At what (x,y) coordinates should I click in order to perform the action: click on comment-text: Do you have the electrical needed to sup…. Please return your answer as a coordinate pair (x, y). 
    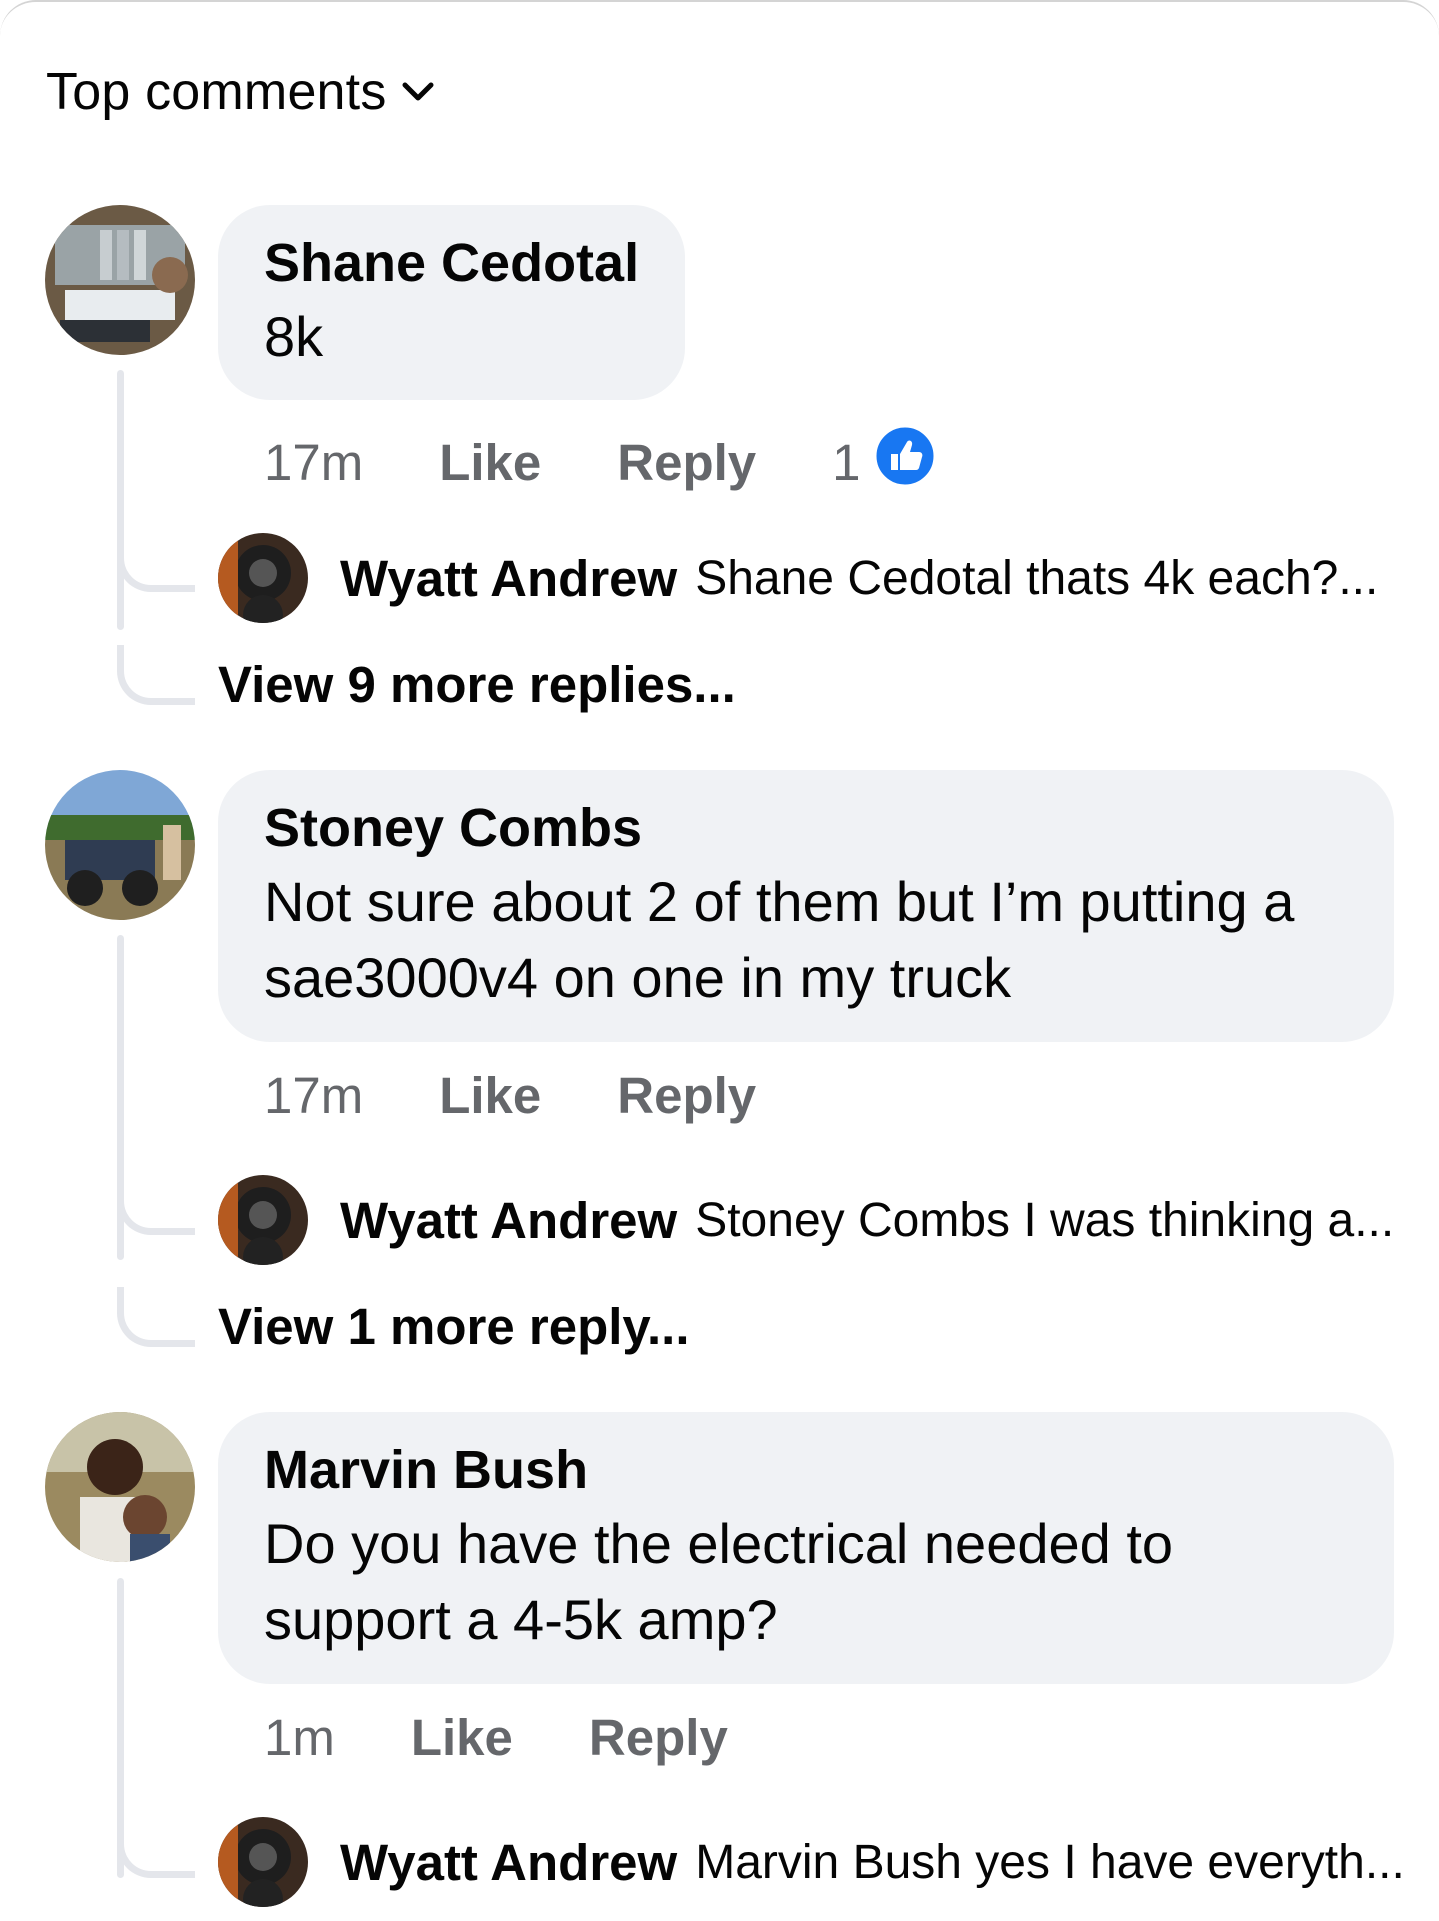
    Looking at the image, I should click on (719, 1581).